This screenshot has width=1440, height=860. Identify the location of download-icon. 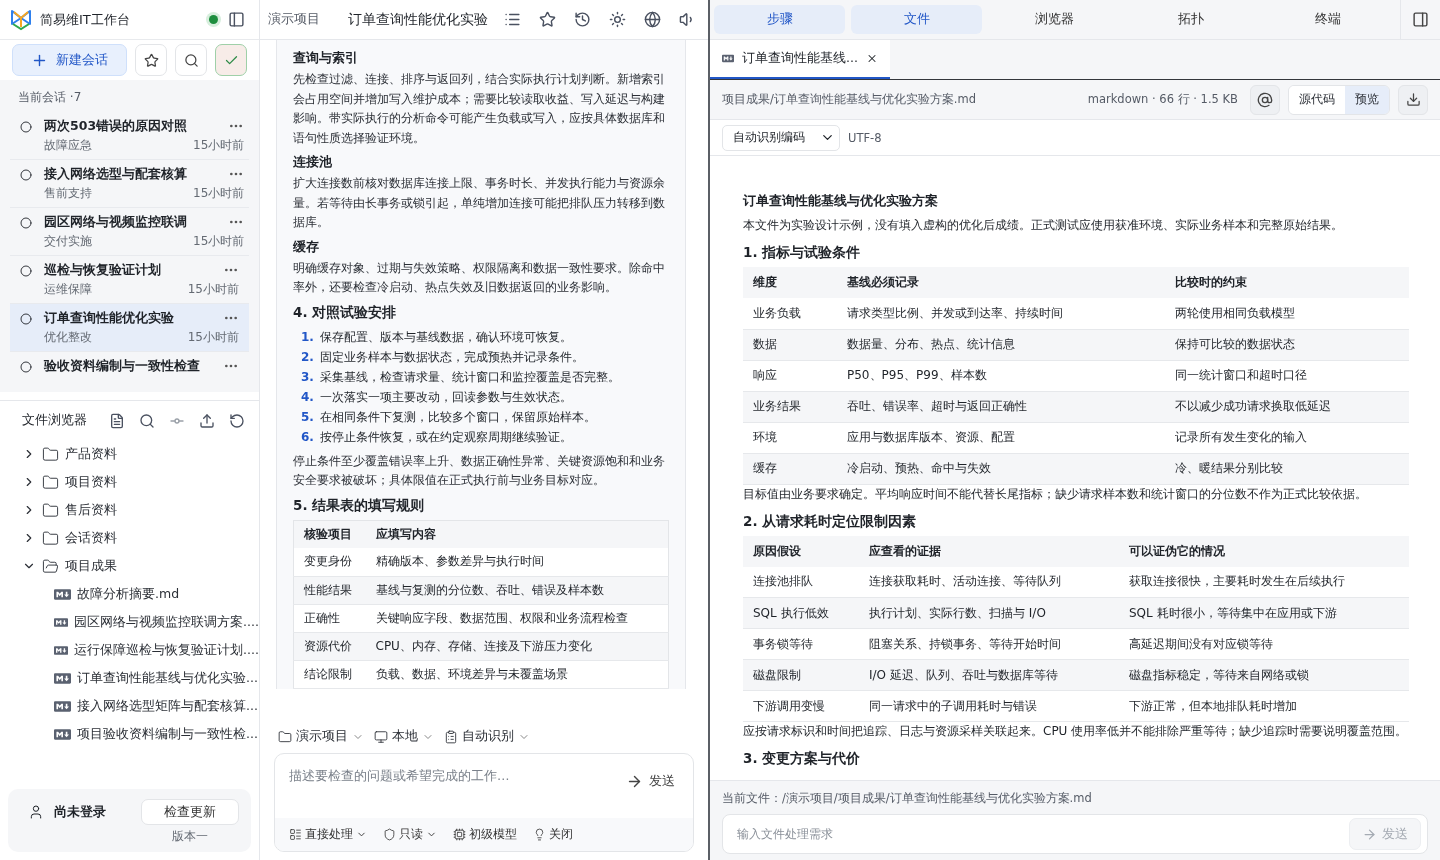
(1413, 99).